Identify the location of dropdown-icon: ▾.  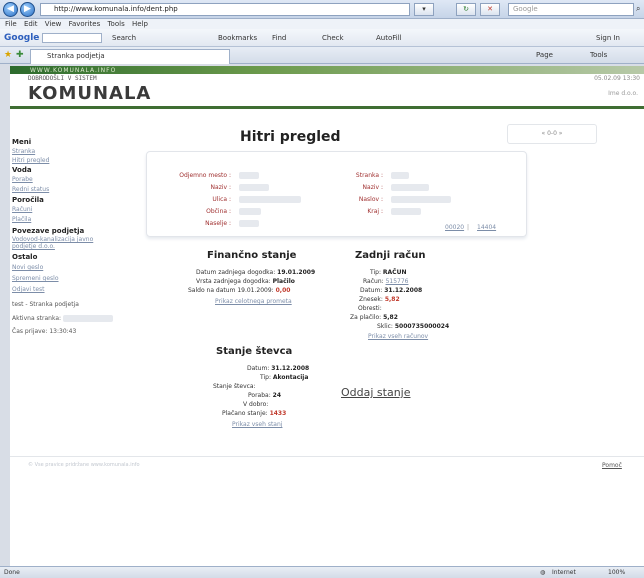
(424, 9).